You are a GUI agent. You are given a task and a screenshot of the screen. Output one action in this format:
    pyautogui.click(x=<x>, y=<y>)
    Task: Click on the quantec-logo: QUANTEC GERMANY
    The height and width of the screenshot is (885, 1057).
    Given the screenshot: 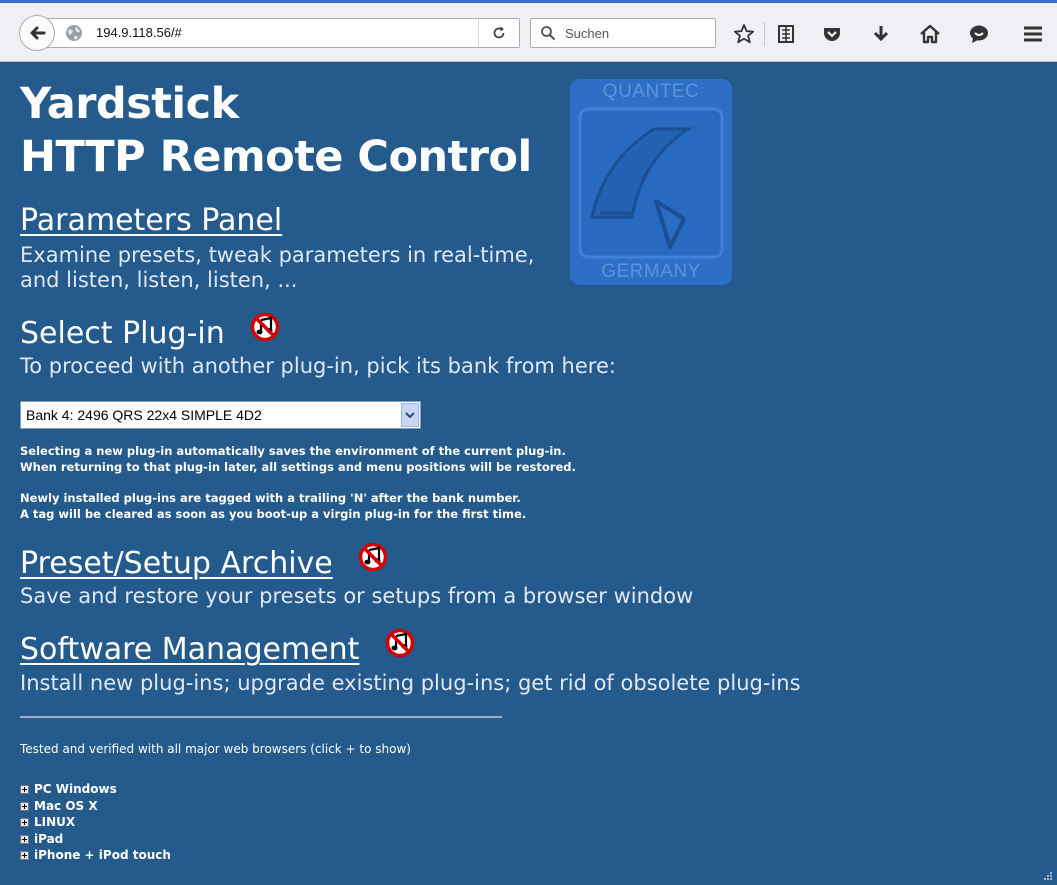 What is the action you would take?
    pyautogui.click(x=651, y=182)
    